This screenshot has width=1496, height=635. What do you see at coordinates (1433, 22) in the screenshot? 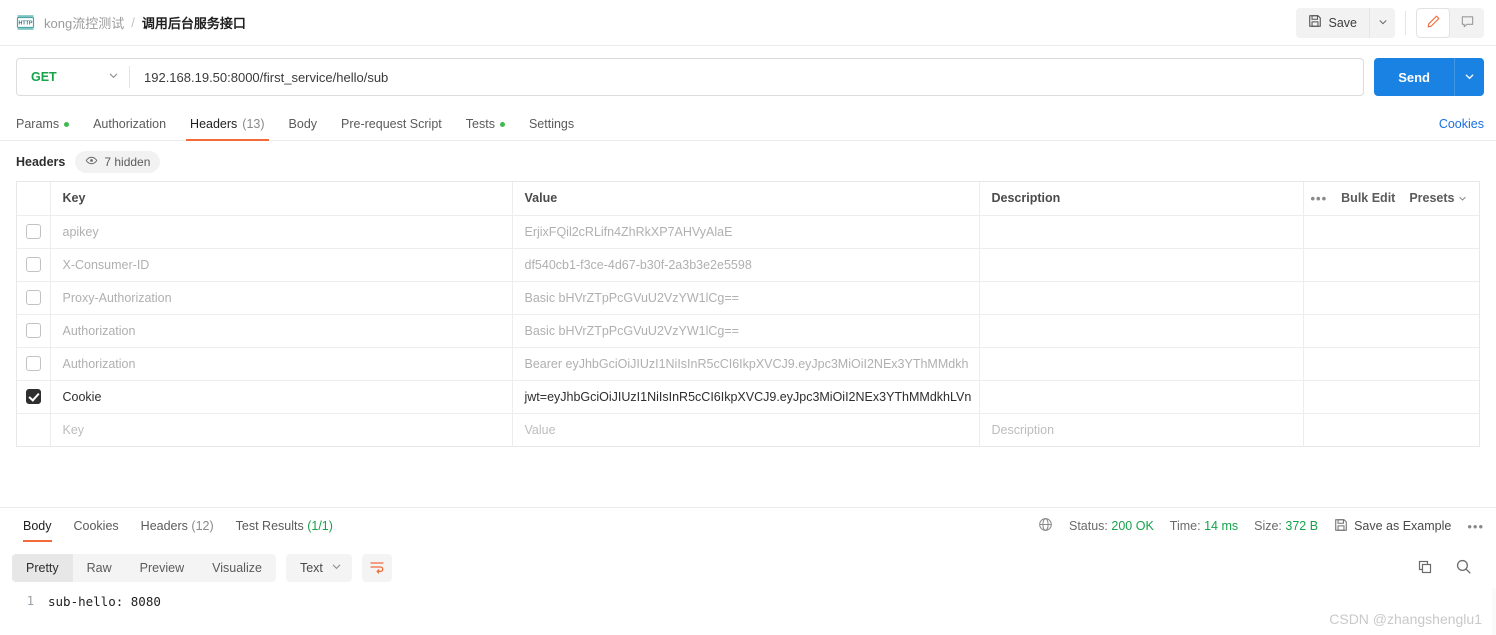
I see `edit-mode-button` at bounding box center [1433, 22].